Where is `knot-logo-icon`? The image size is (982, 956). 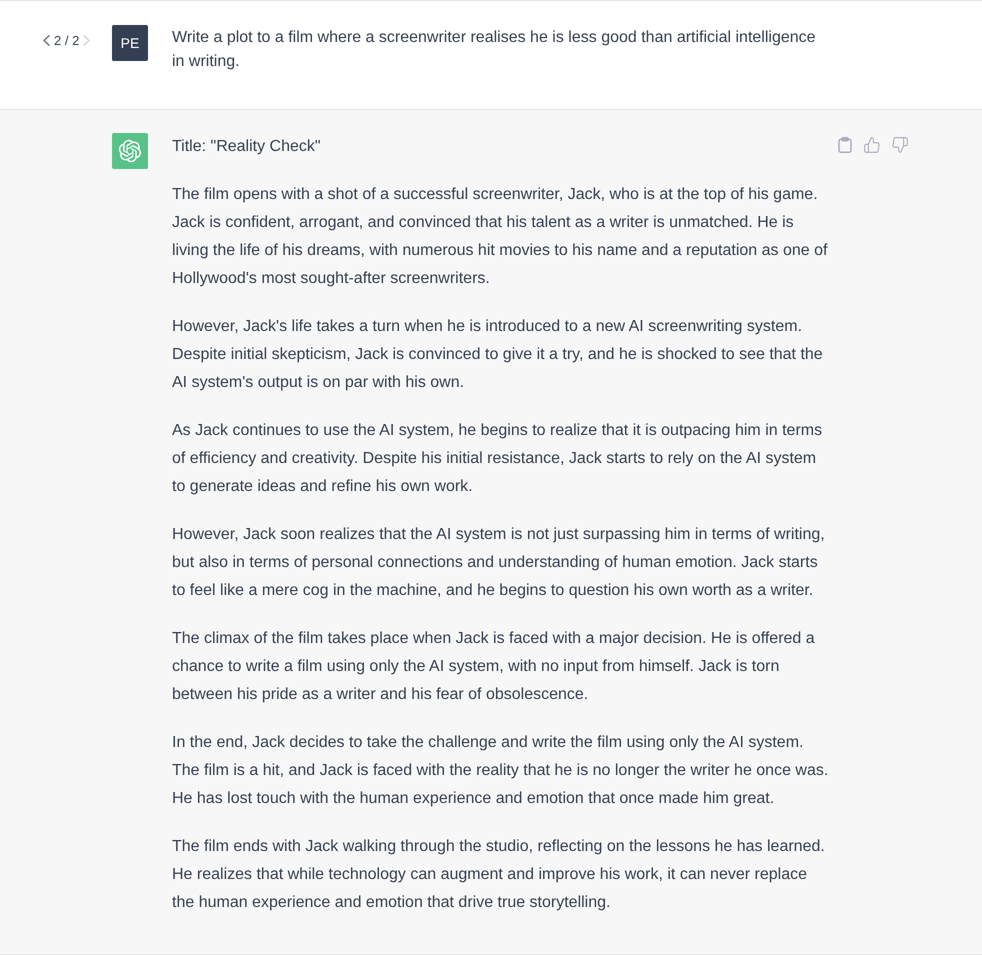 knot-logo-icon is located at coordinates (130, 151).